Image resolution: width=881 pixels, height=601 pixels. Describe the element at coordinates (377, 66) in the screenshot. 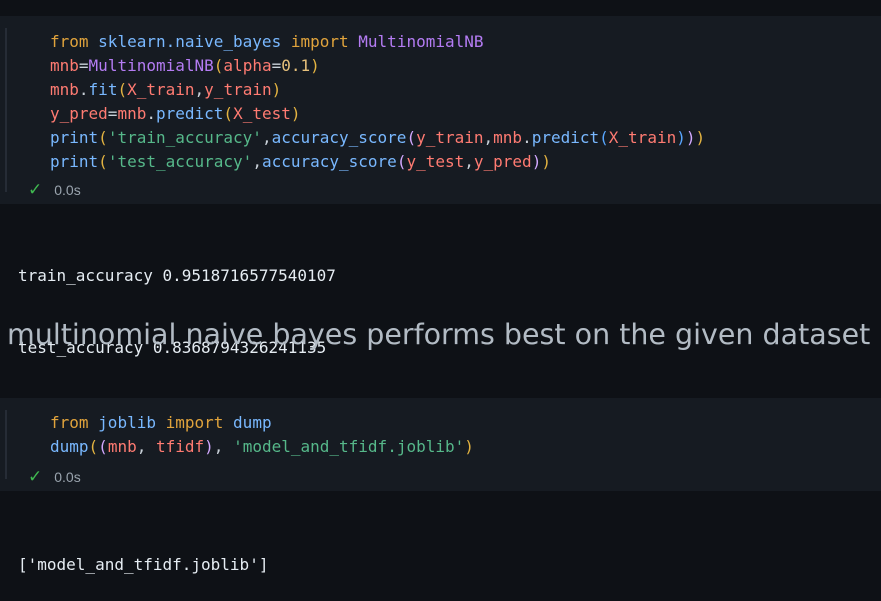

I see `code-line: mnb=MultinomialNB(alpha=0.1)` at that location.